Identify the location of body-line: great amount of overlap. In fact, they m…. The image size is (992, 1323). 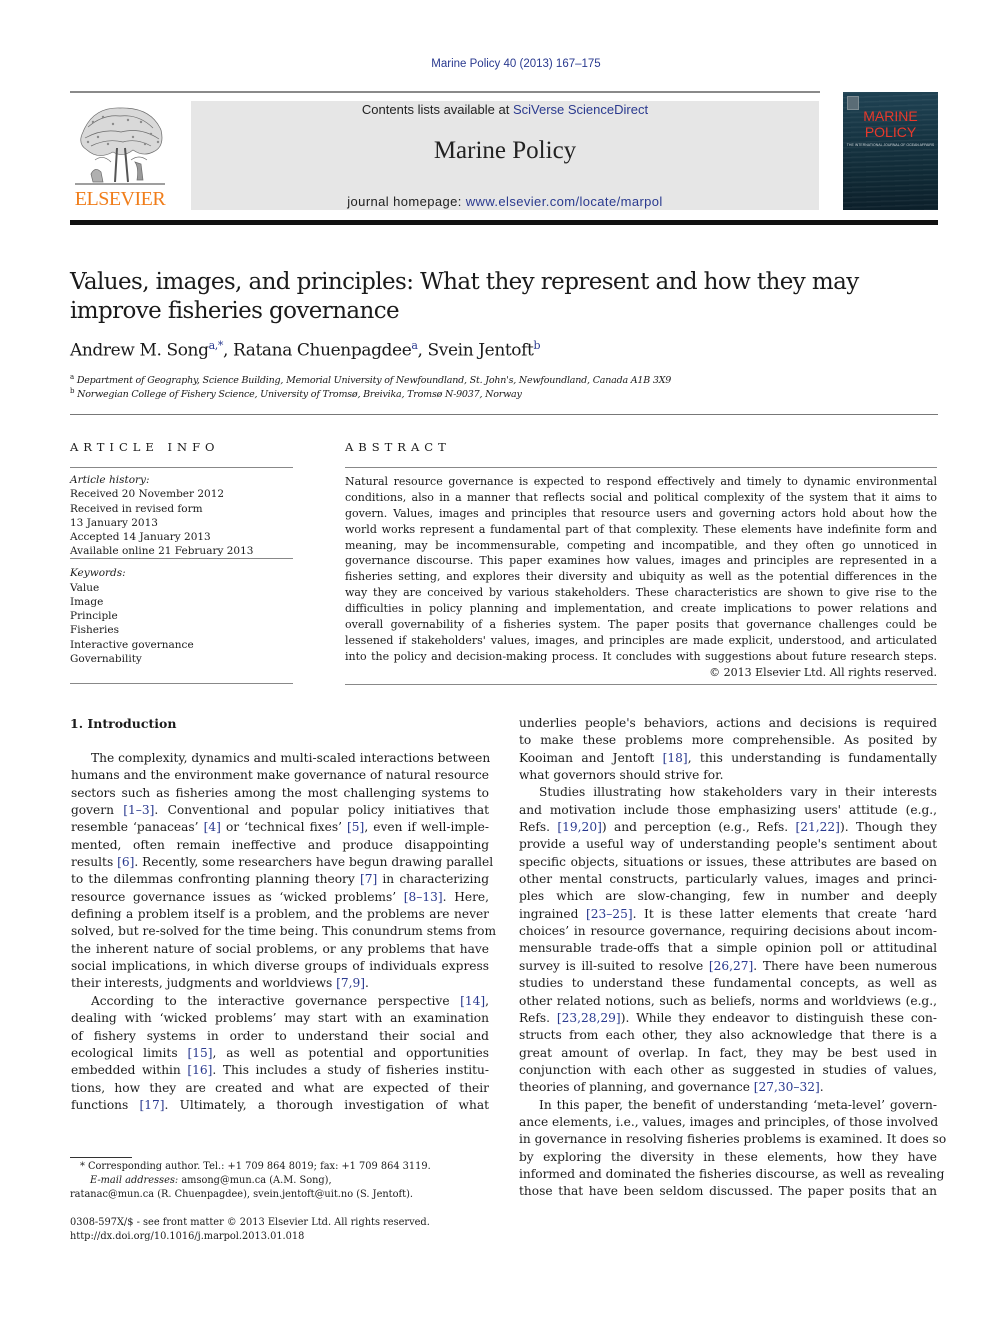
(728, 1052).